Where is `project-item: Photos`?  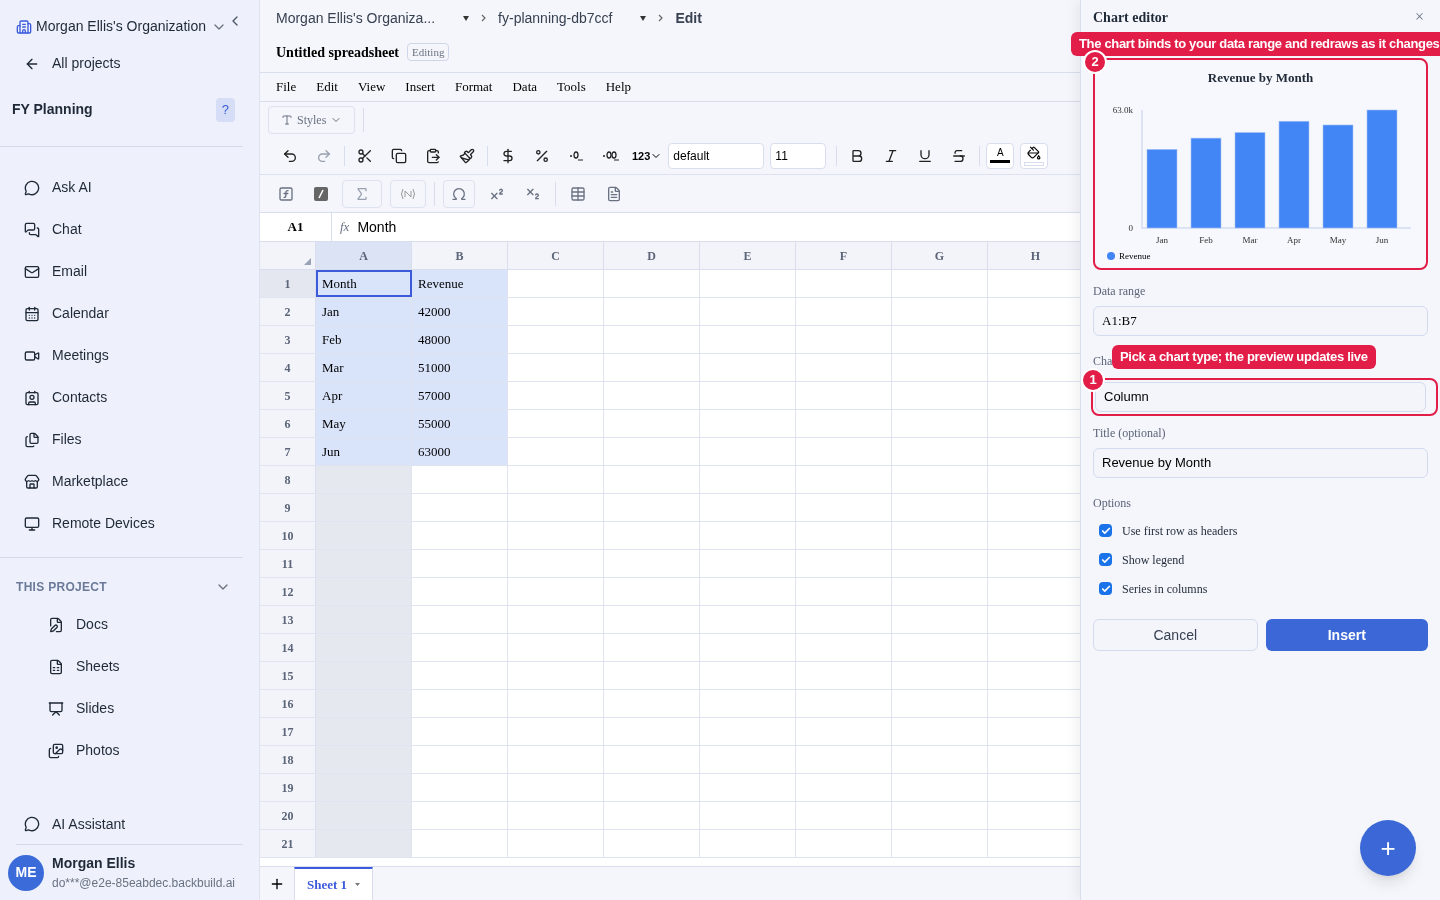
project-item: Photos is located at coordinates (129, 750).